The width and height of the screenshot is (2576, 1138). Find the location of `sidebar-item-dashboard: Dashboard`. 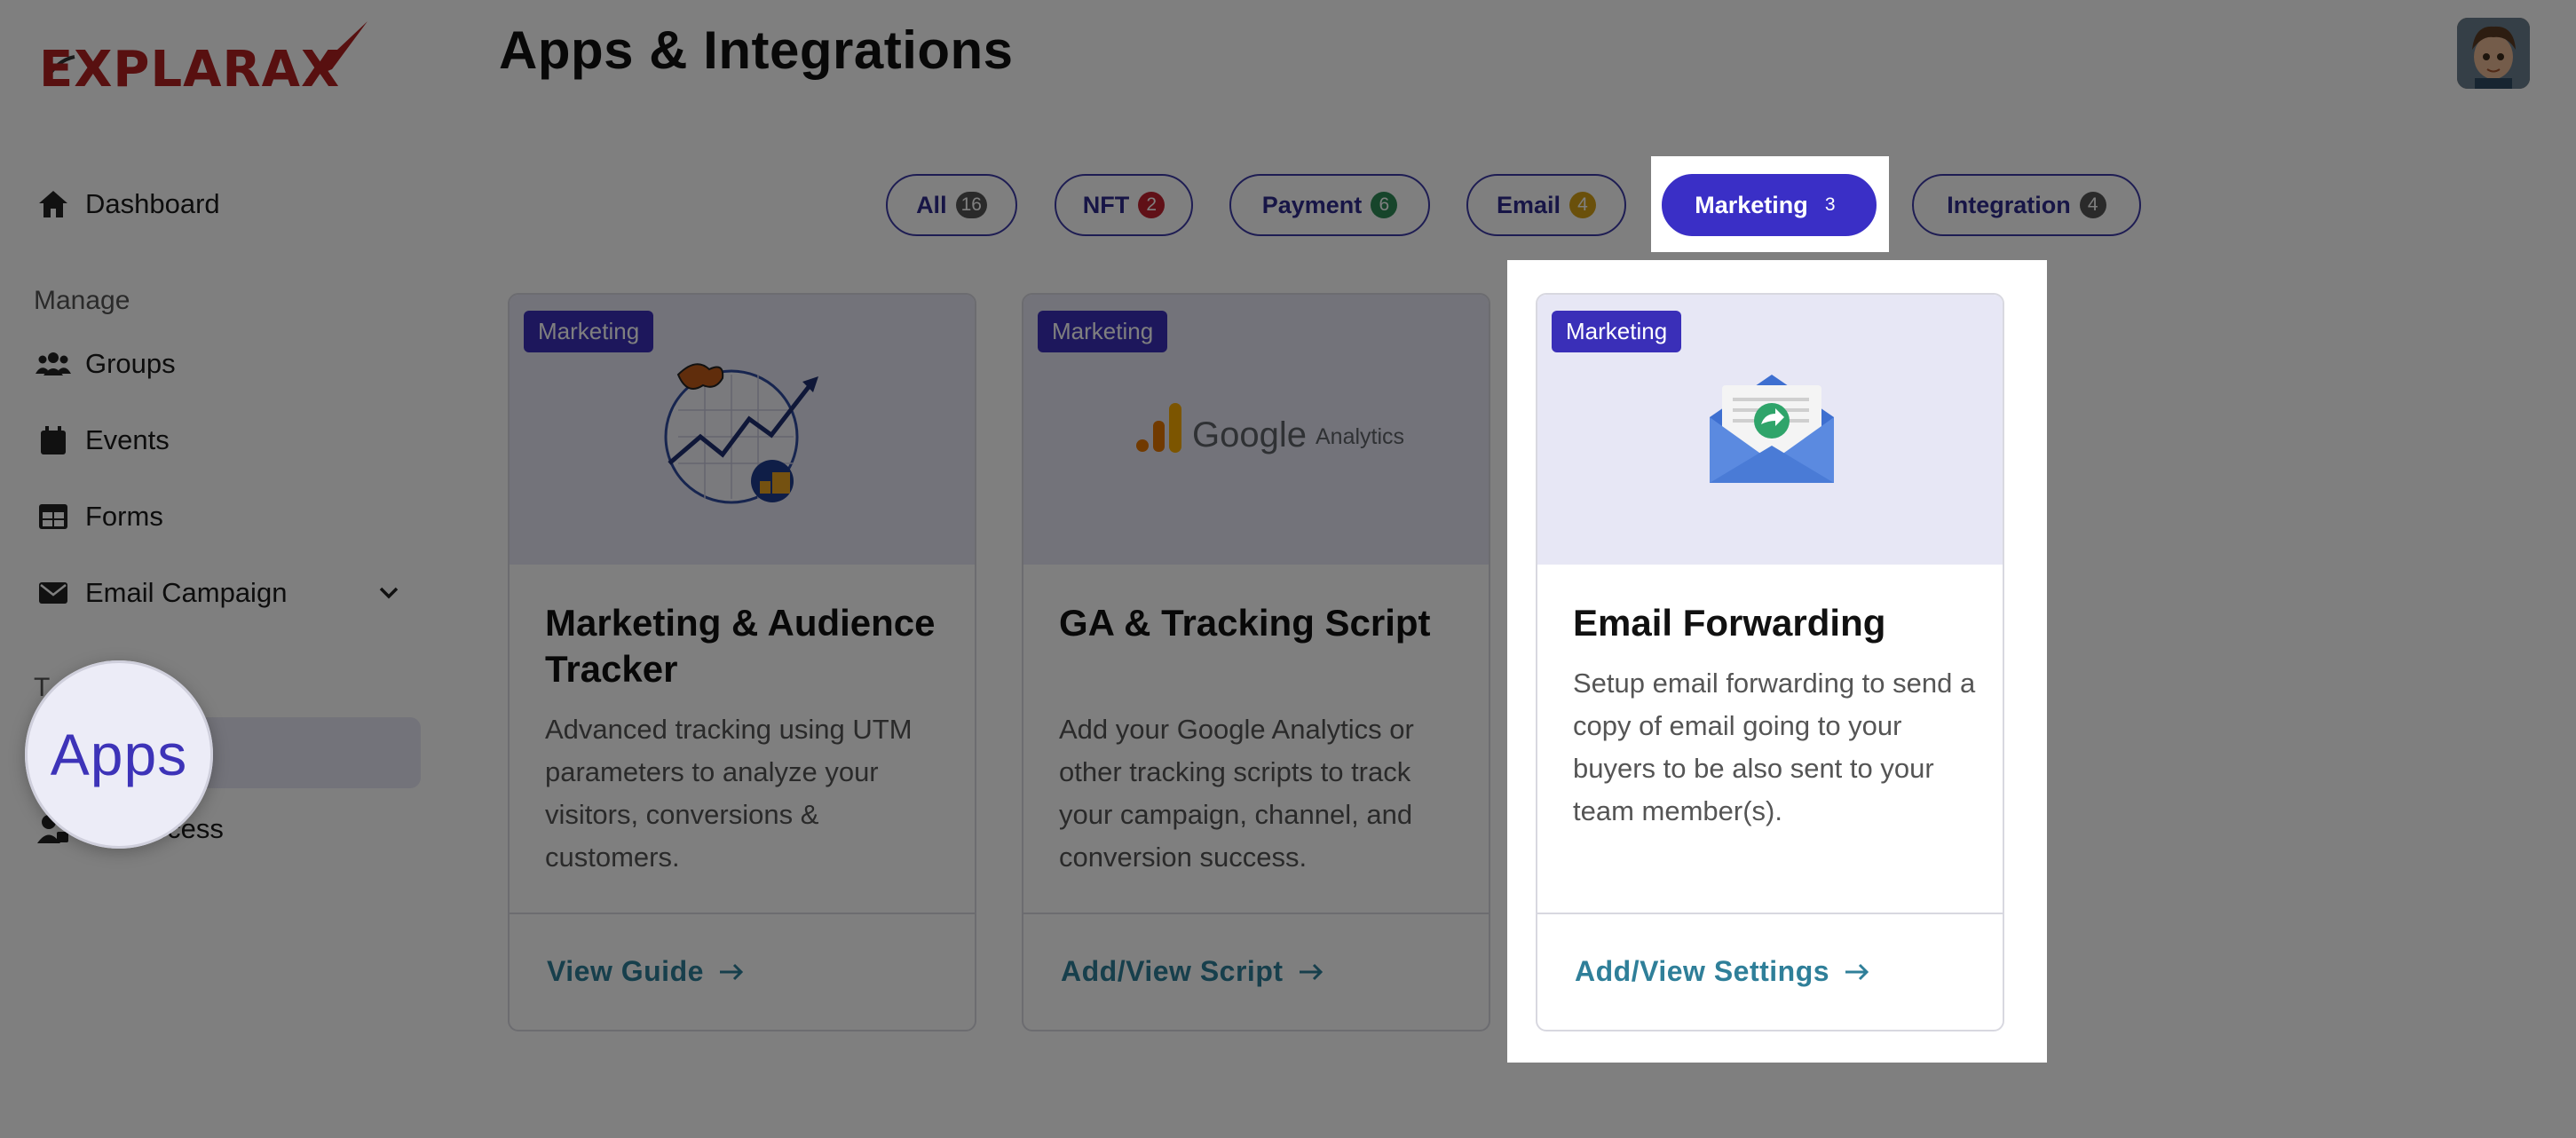

sidebar-item-dashboard: Dashboard is located at coordinates (128, 204).